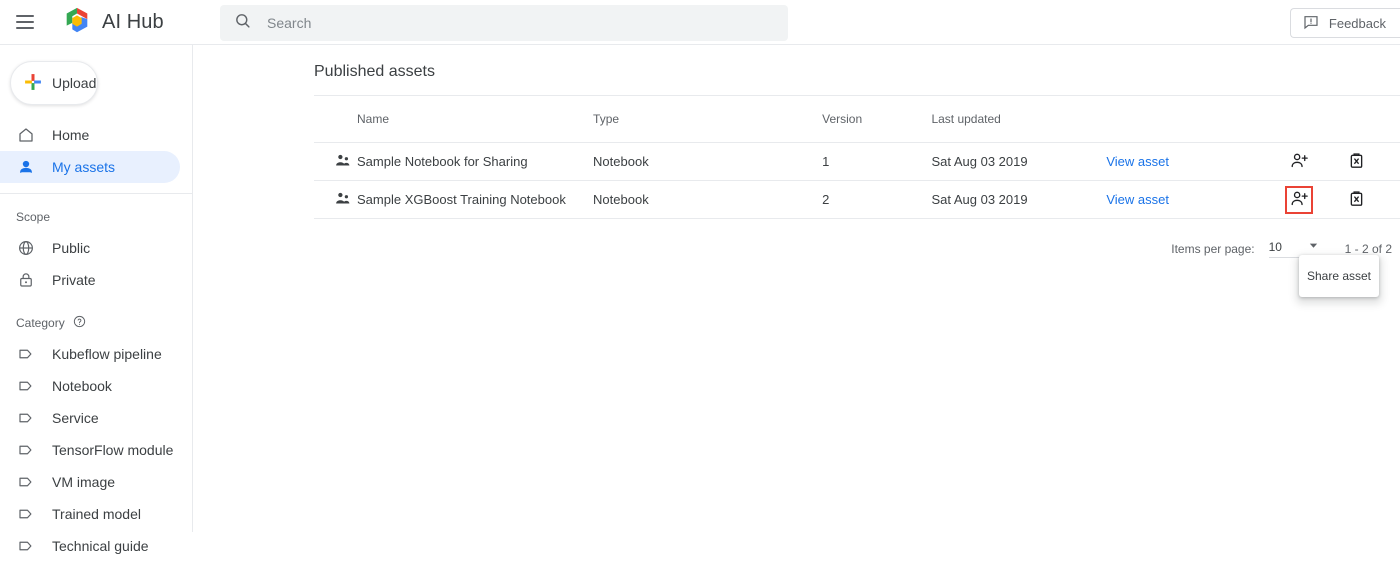  What do you see at coordinates (708, 161) in the screenshot?
I see `cell-asset-type: Notebook` at bounding box center [708, 161].